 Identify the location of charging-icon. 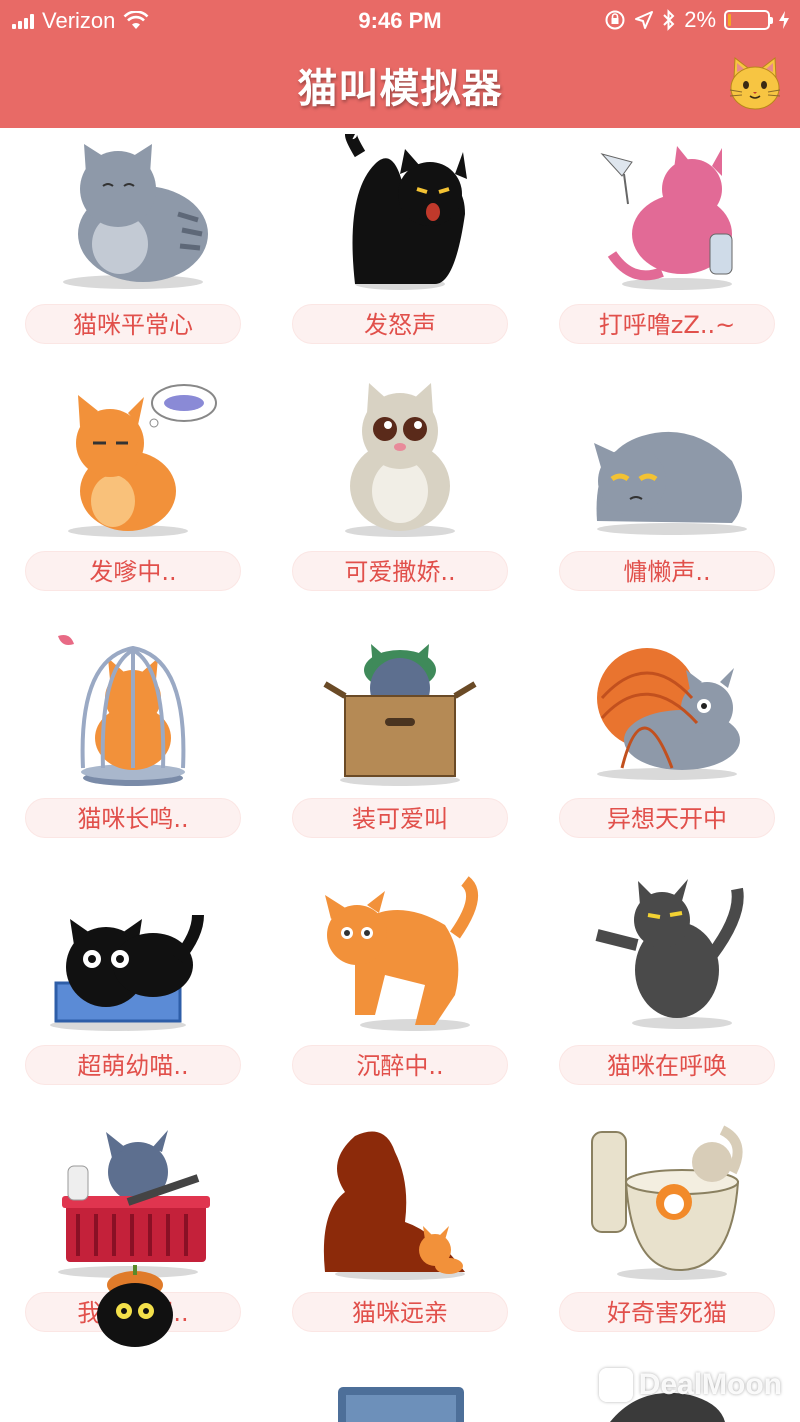
(784, 20).